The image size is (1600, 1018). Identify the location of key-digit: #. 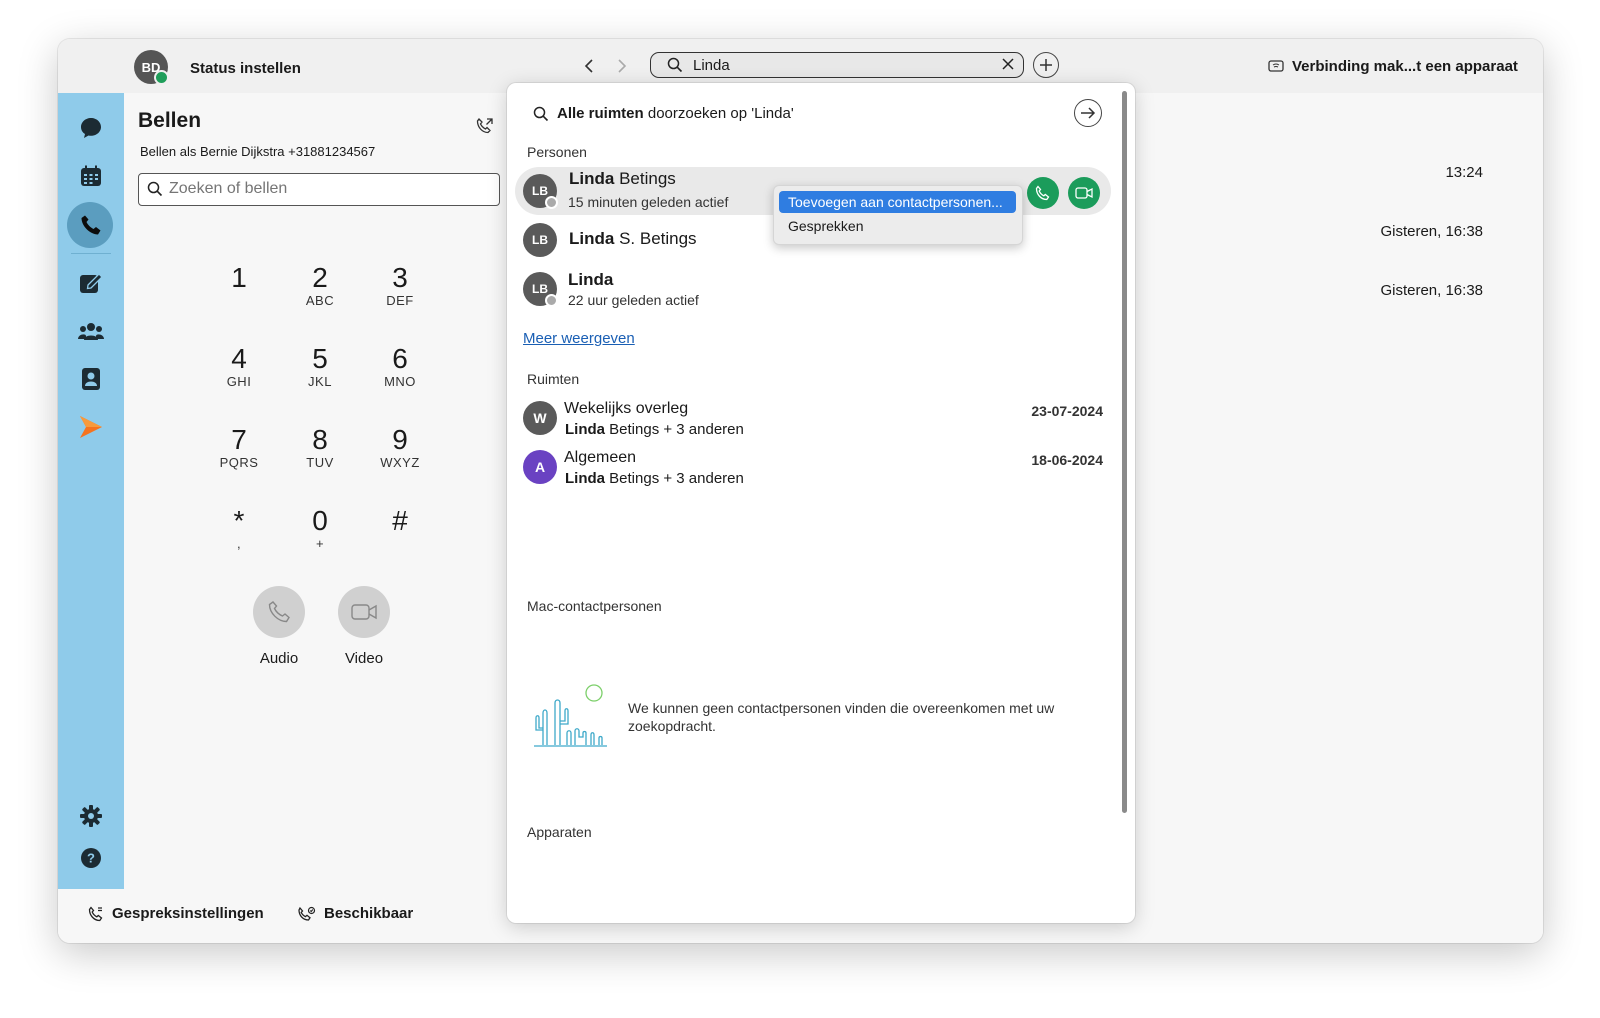
(400, 520).